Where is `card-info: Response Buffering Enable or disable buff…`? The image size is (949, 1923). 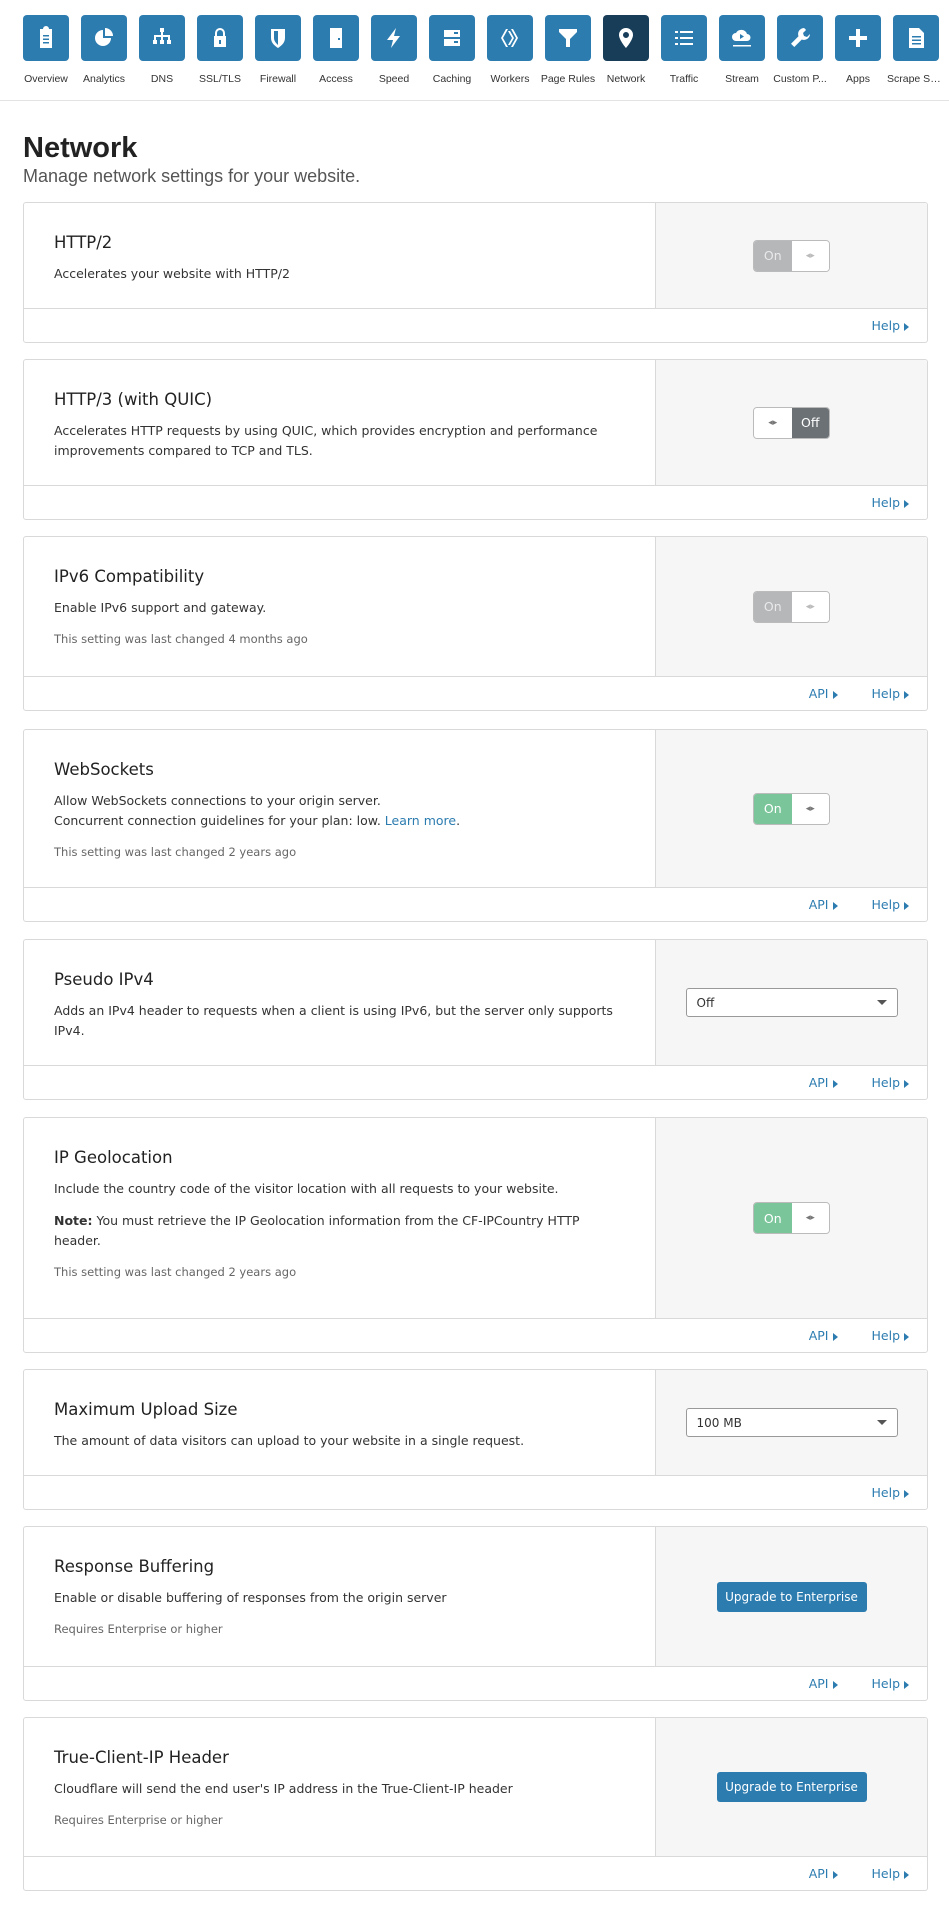 card-info: Response Buffering Enable or disable buff… is located at coordinates (340, 1596).